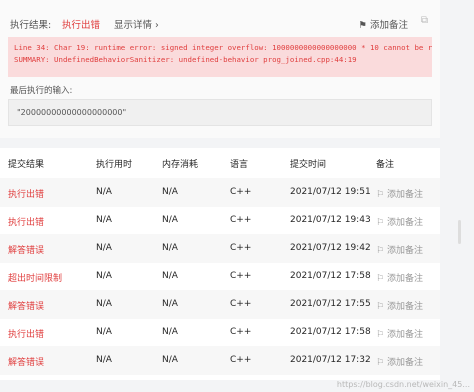  I want to click on submitted-cell: 2021/07/12 17:32, so click(330, 360).